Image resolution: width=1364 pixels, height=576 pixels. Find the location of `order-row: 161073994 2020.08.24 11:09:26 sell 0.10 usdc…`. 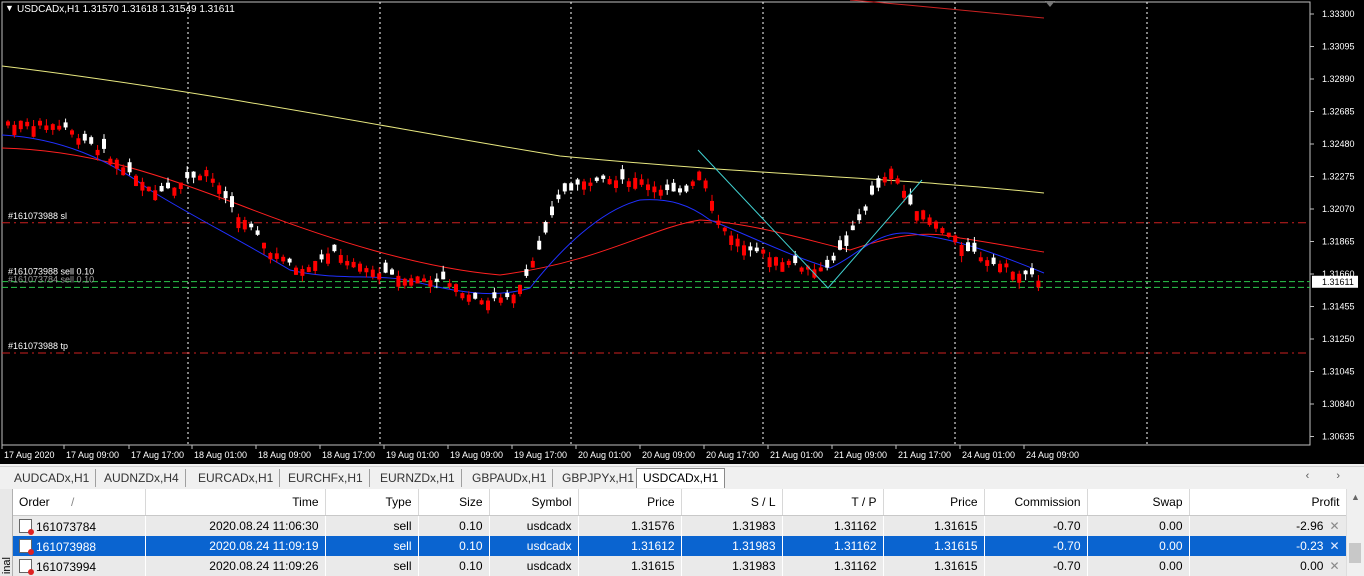

order-row: 161073994 2020.08.24 11:09:26 sell 0.10 usdc… is located at coordinates (679, 566).